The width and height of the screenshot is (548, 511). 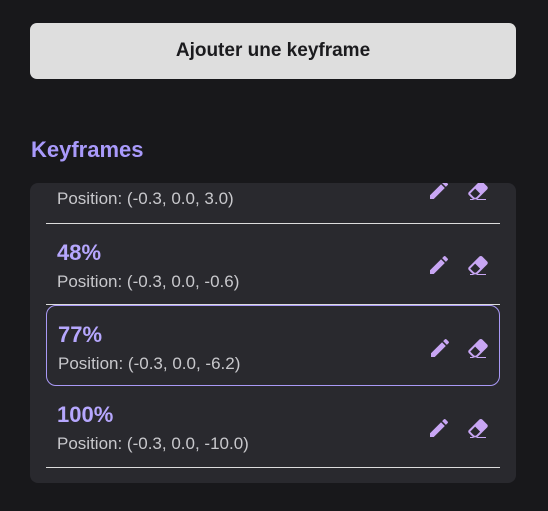 What do you see at coordinates (79, 252) in the screenshot?
I see `keyframe-percent: 48%` at bounding box center [79, 252].